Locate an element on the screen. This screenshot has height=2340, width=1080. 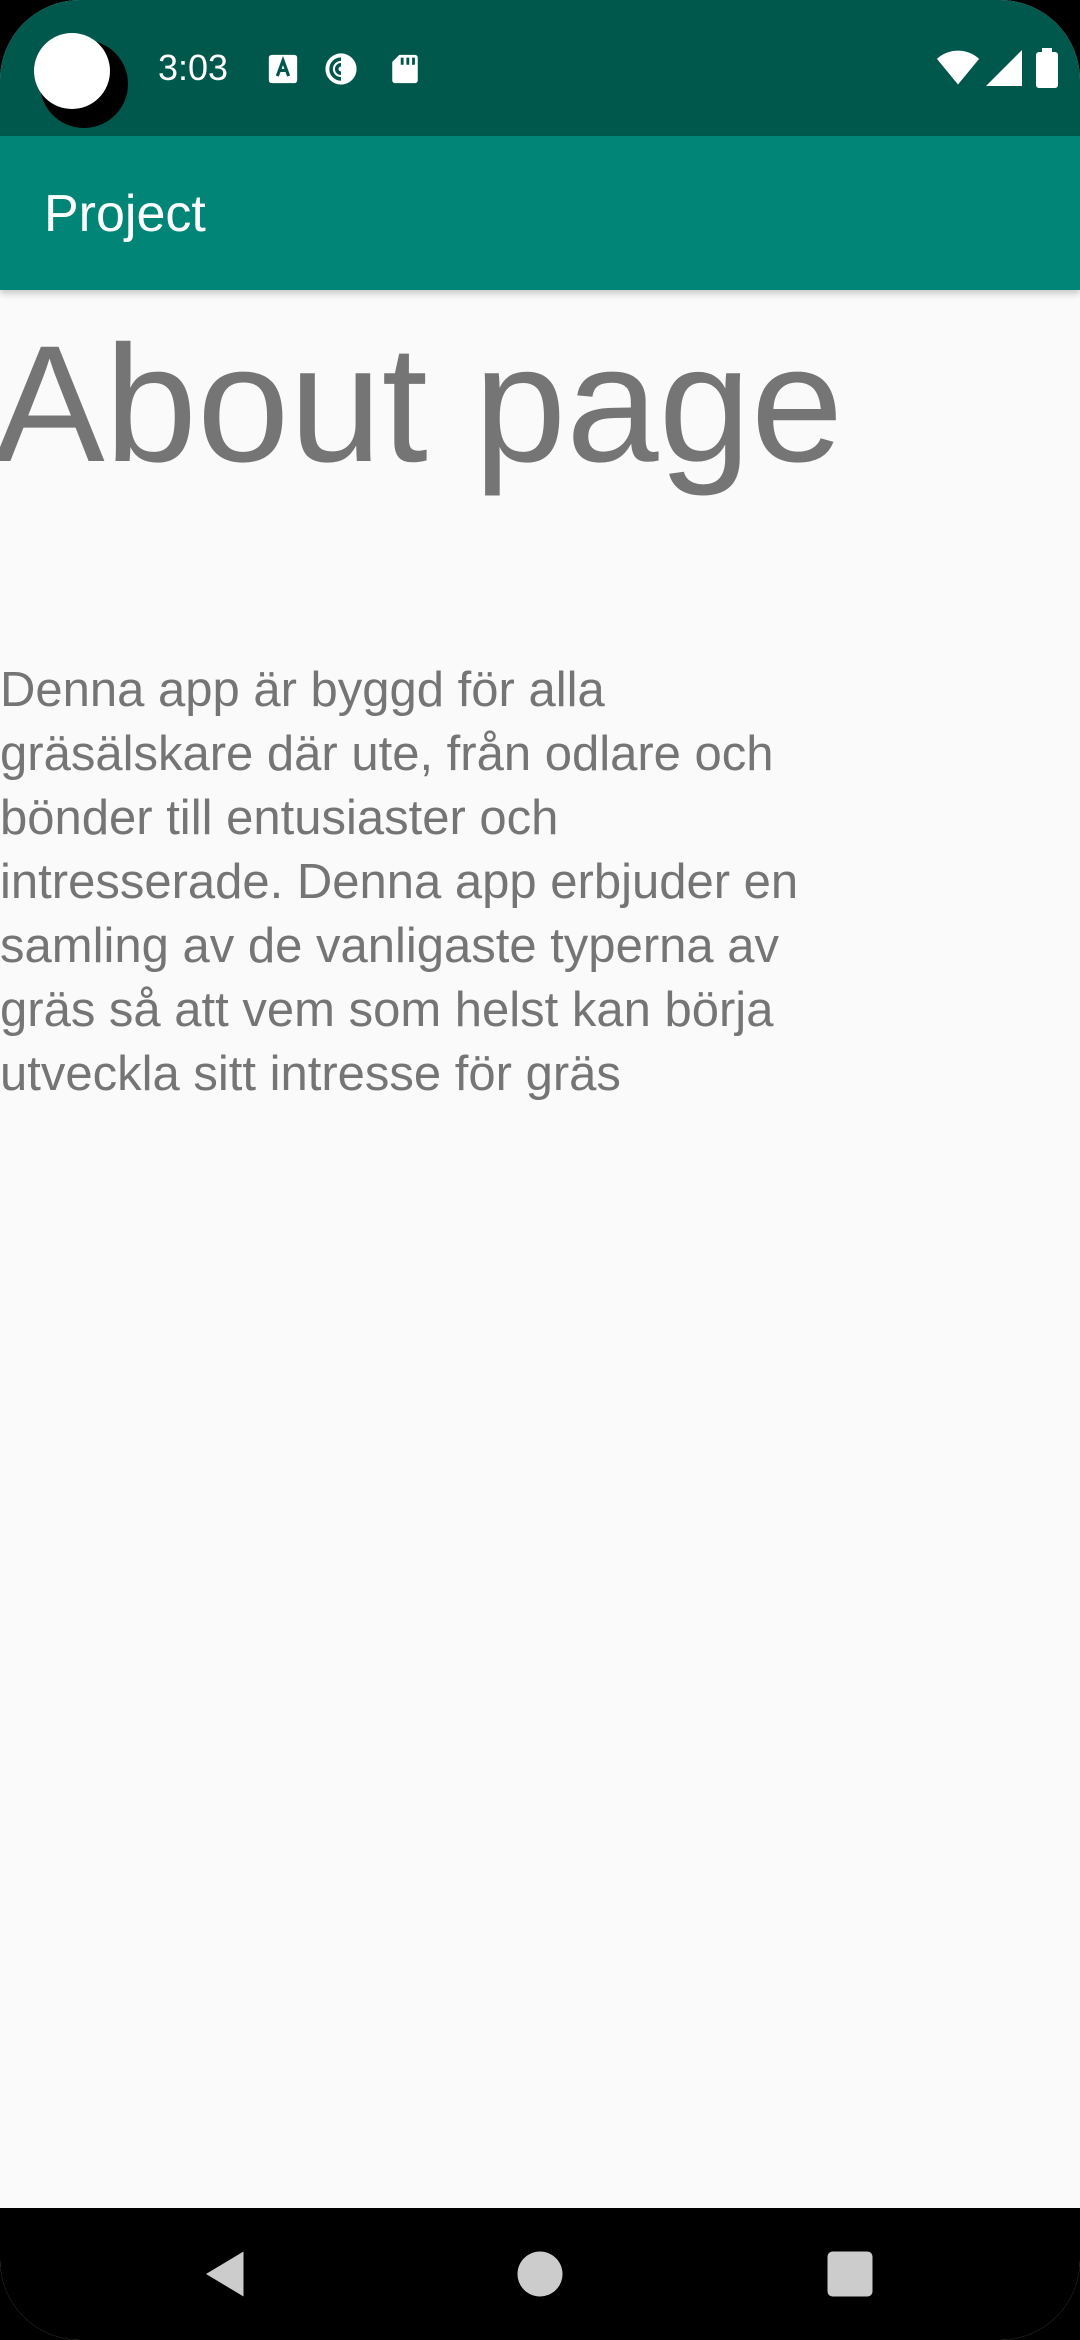
camera-cutout is located at coordinates (72, 71).